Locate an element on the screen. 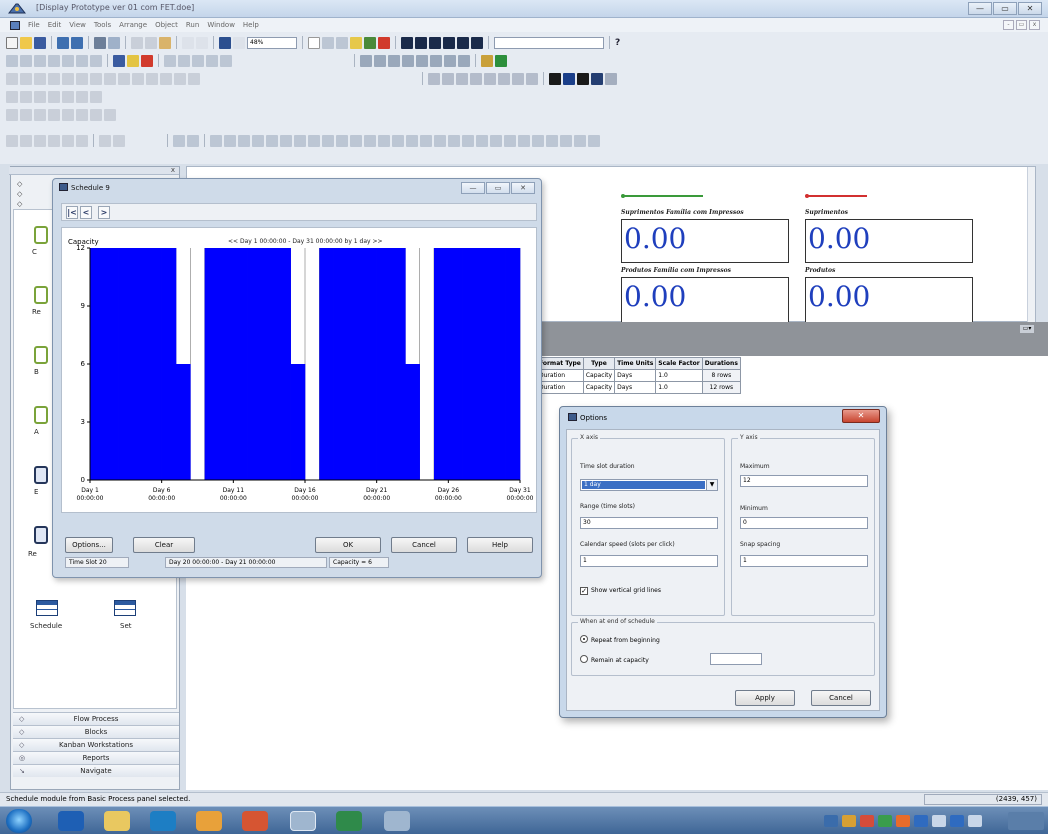 This screenshot has height=834, width=1048. help-icon: ? is located at coordinates (617, 43).